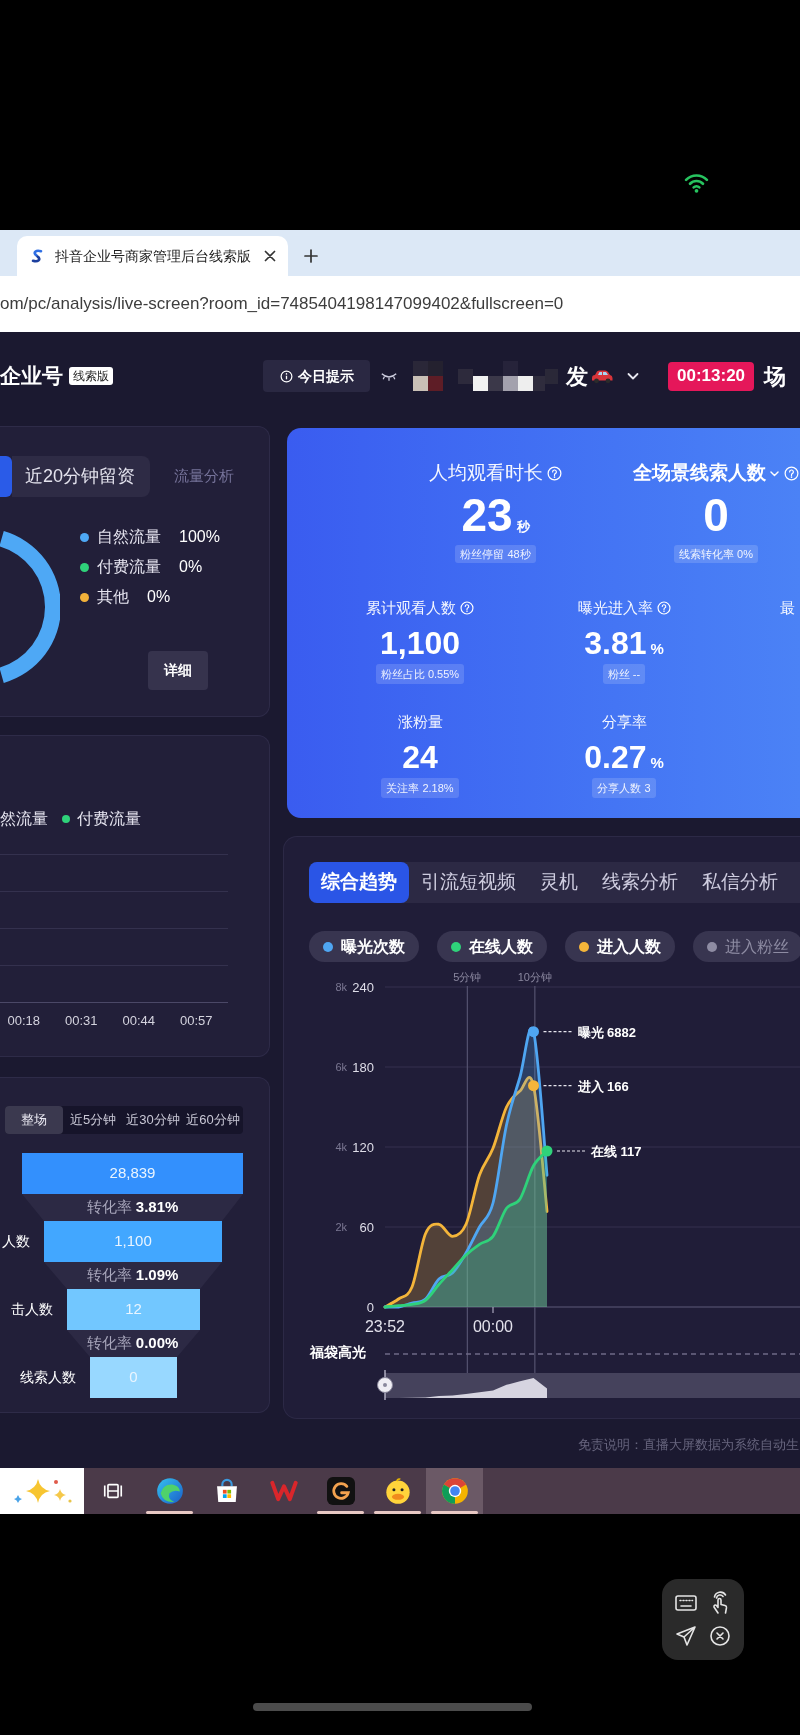 The height and width of the screenshot is (1735, 800). I want to click on tab: 私信分析, so click(740, 882).